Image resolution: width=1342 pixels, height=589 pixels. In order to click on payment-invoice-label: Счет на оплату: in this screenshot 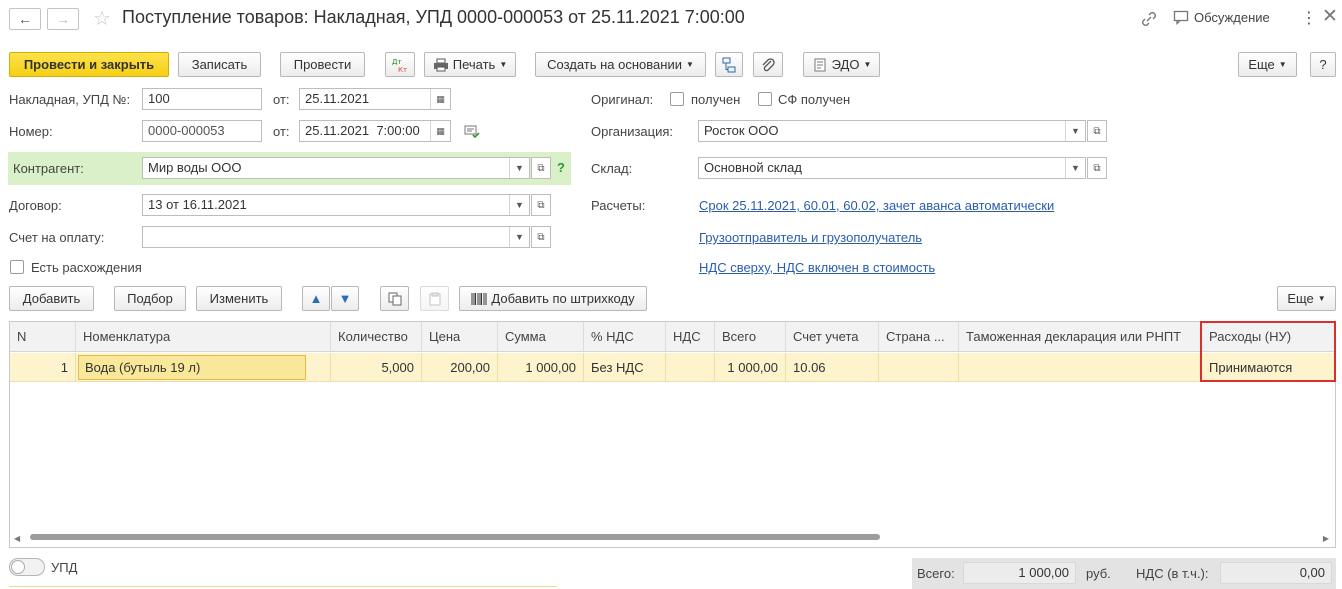, I will do `click(57, 237)`.